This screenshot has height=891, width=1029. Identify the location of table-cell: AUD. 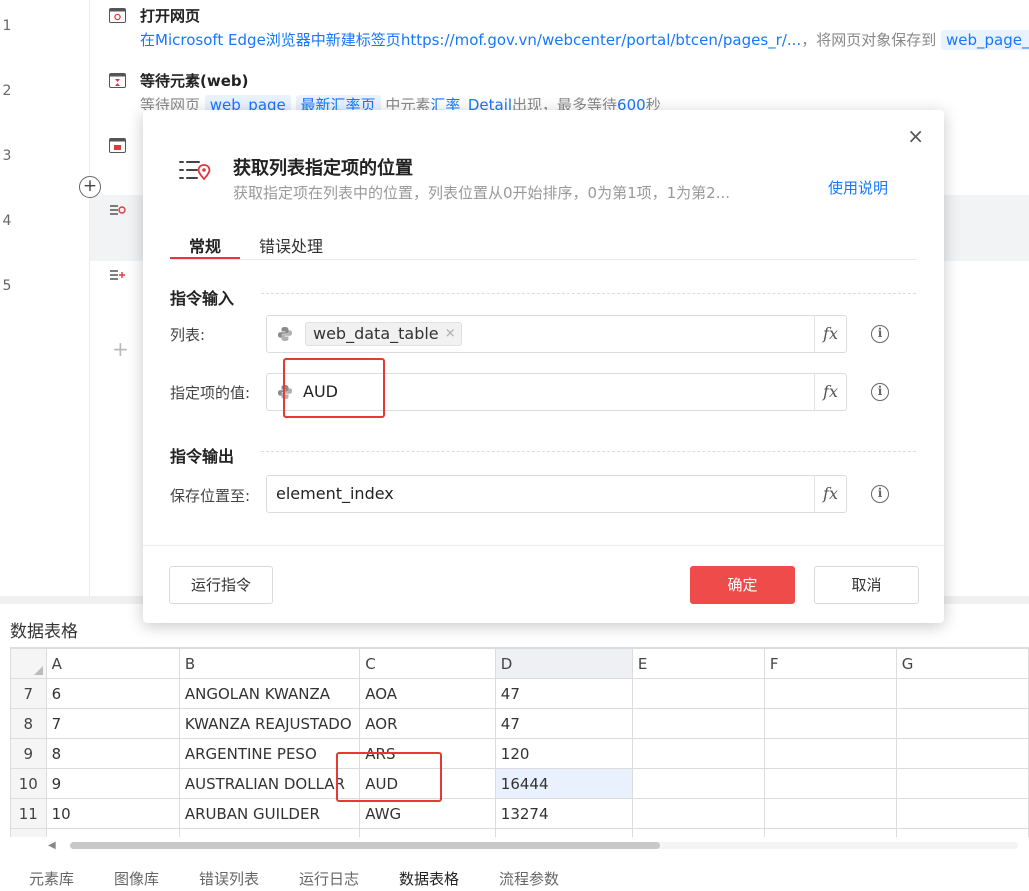
(427, 783).